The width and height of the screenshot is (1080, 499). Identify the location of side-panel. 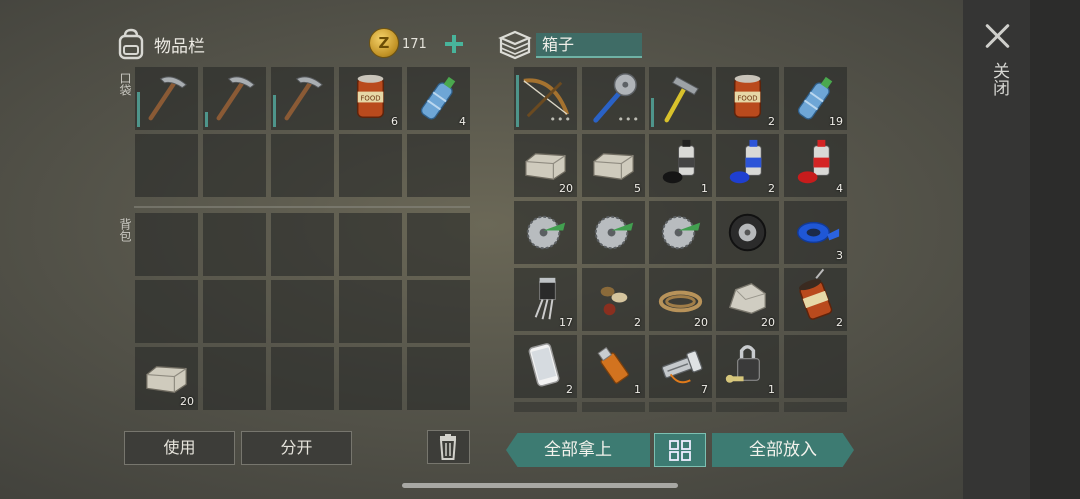
(1021, 249).